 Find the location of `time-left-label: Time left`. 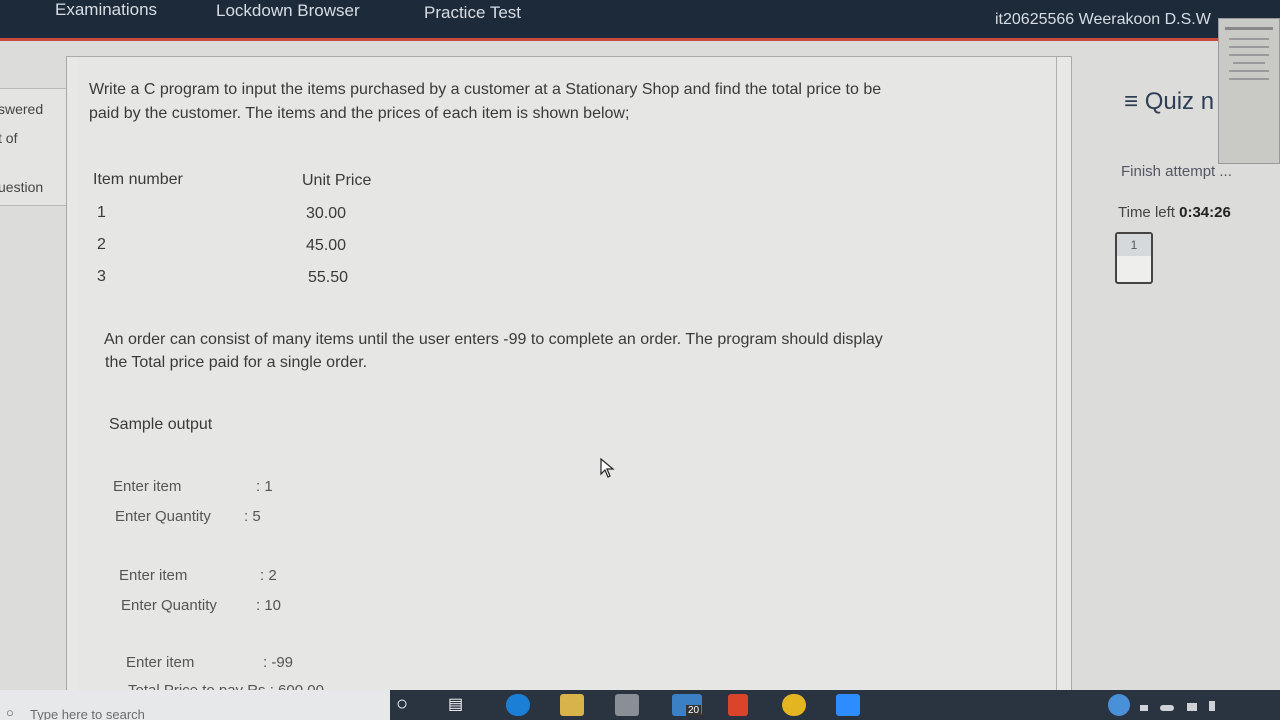

time-left-label: Time left is located at coordinates (1146, 212).